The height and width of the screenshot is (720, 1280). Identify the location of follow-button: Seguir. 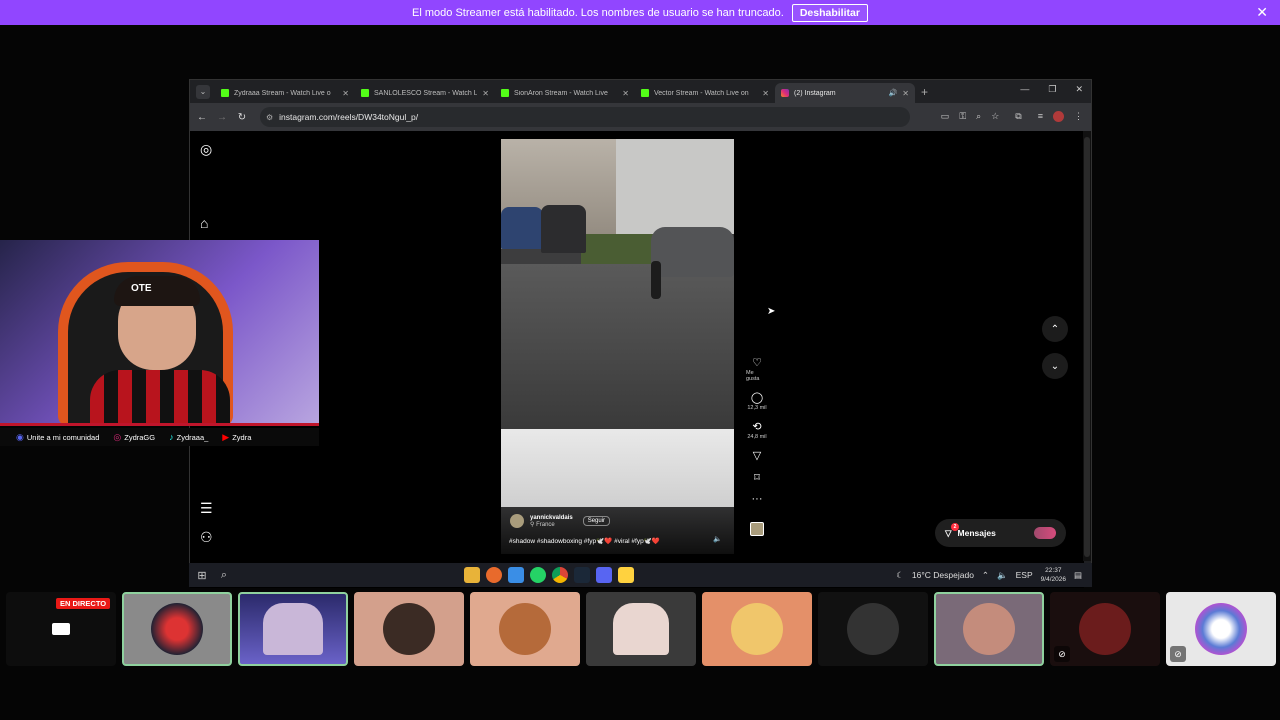
(596, 521).